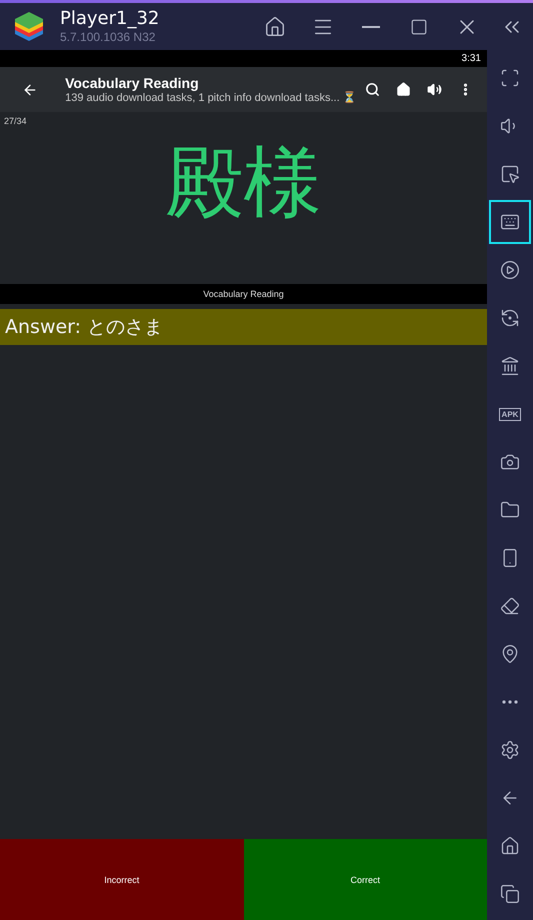  I want to click on window-title: Player1_32, so click(110, 18).